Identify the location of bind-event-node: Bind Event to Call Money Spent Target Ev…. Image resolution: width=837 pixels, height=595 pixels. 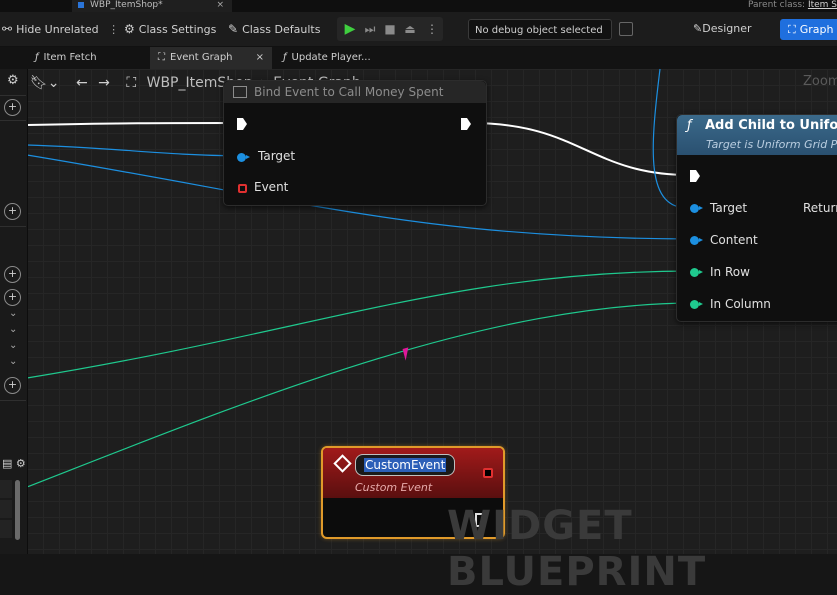
(355, 143).